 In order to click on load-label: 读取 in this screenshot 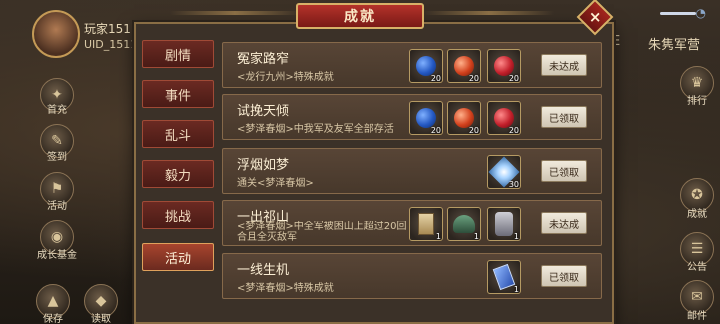, I will do `click(101, 319)`.